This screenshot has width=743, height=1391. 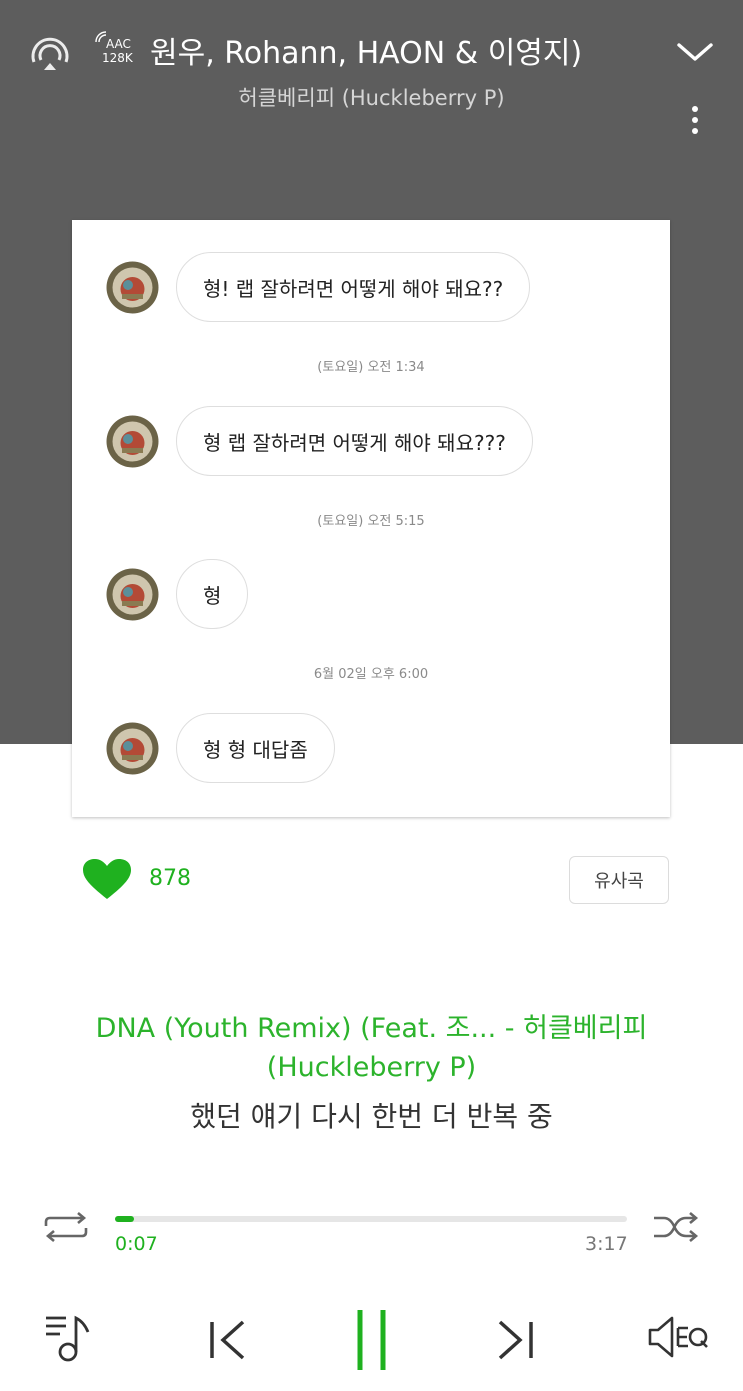 What do you see at coordinates (695, 52) in the screenshot?
I see `chevron-down-icon` at bounding box center [695, 52].